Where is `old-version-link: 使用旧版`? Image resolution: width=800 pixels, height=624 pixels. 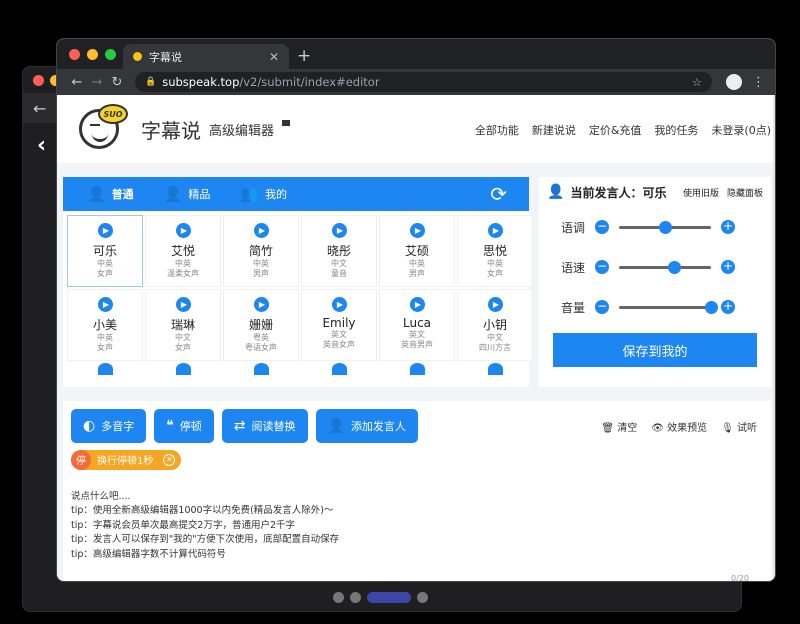 old-version-link: 使用旧版 is located at coordinates (701, 192).